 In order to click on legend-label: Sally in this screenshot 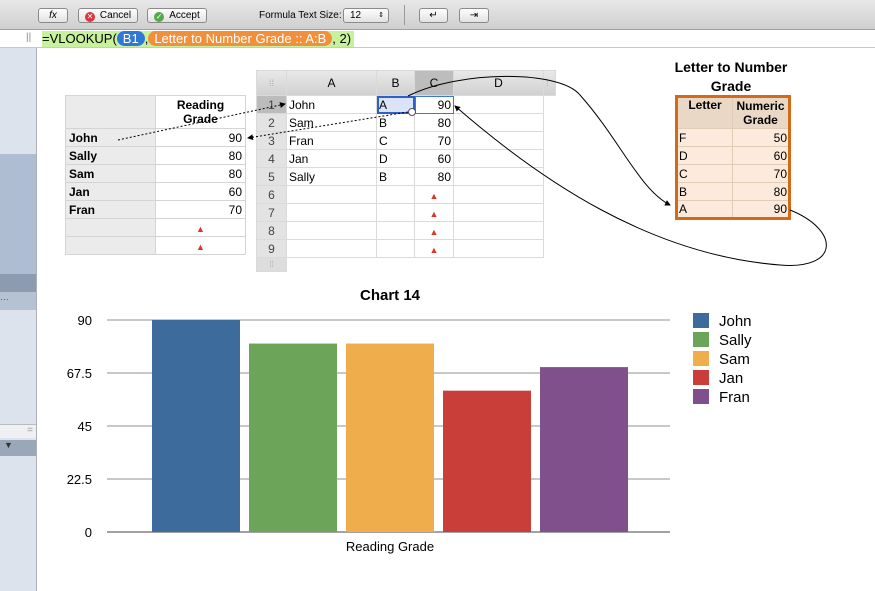, I will do `click(735, 340)`.